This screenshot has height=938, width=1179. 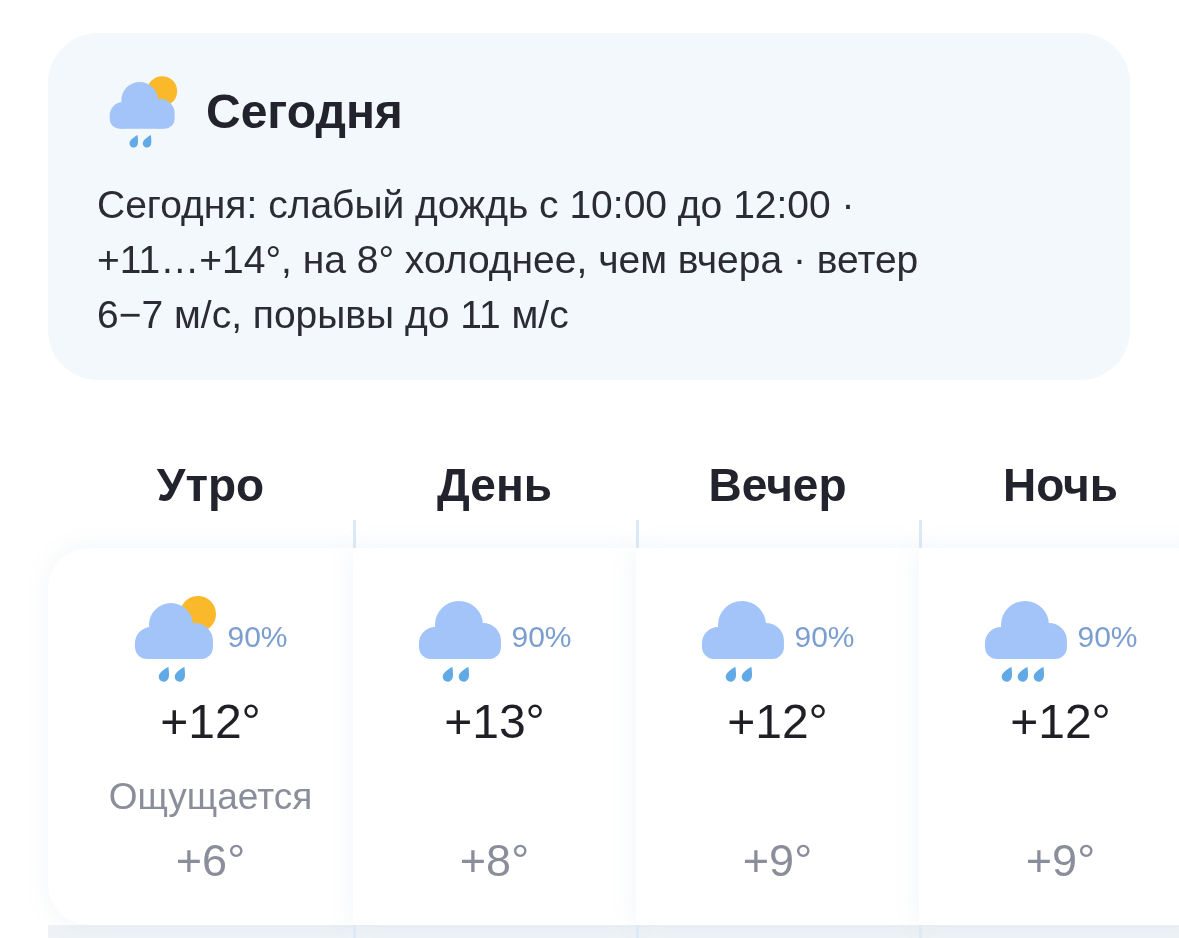 I want to click on period-label: День, so click(x=494, y=485).